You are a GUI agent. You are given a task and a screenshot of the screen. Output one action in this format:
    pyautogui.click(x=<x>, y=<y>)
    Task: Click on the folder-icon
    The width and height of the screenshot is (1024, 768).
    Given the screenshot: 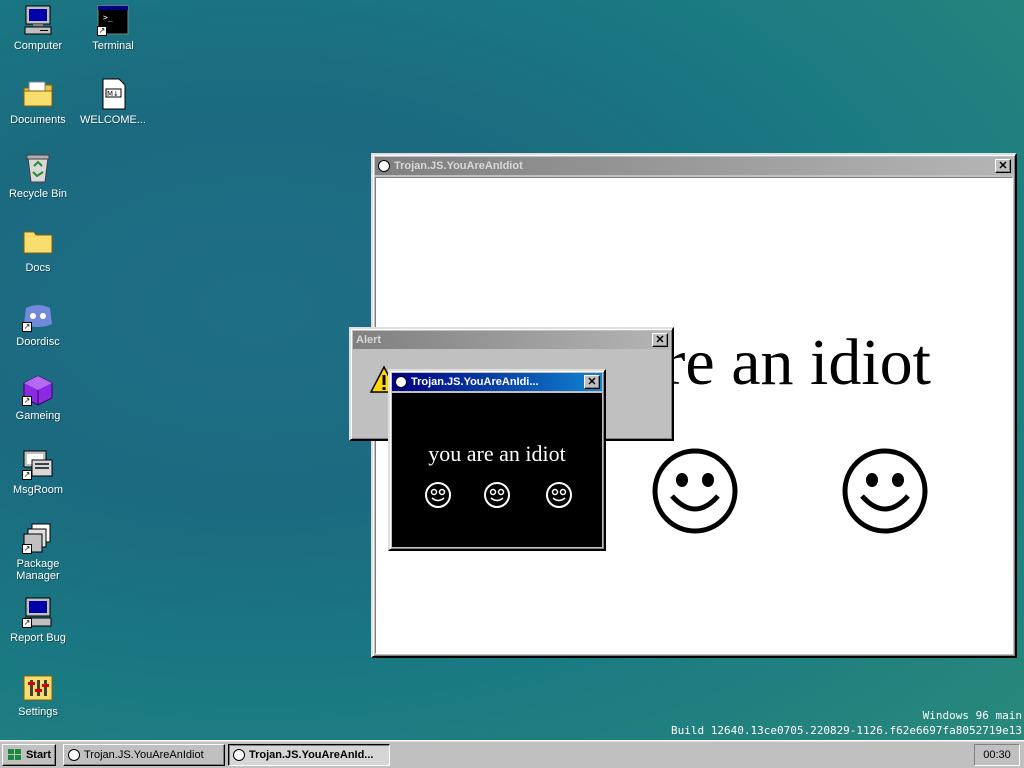 What is the action you would take?
    pyautogui.click(x=38, y=242)
    